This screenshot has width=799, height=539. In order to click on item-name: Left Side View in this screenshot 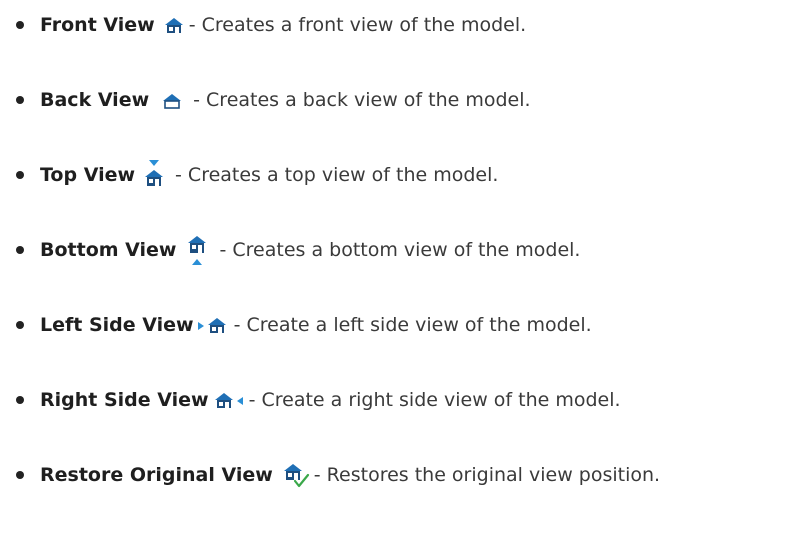, I will do `click(117, 325)`.